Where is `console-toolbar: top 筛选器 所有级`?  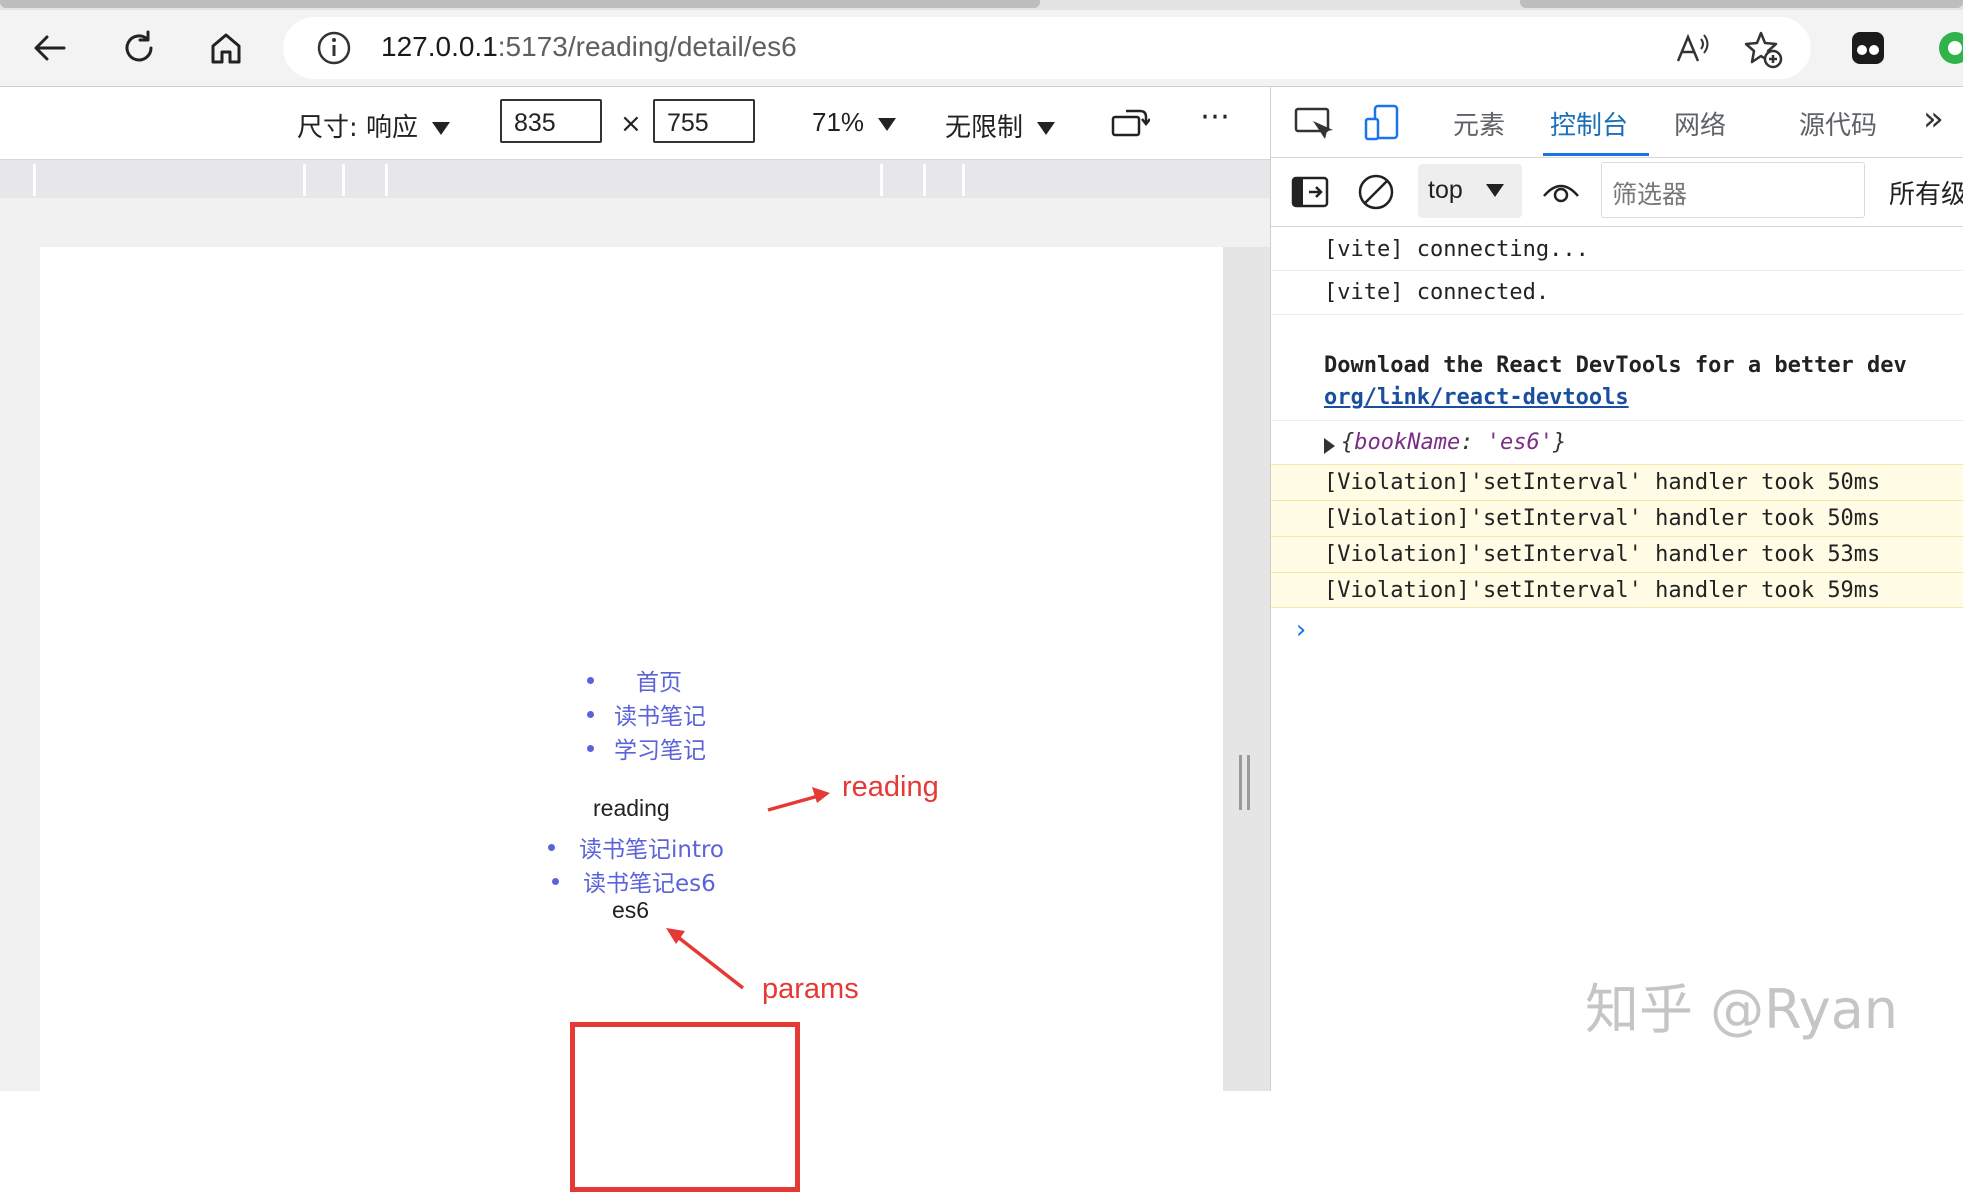
console-toolbar: top 筛选器 所有级 is located at coordinates (1617, 192).